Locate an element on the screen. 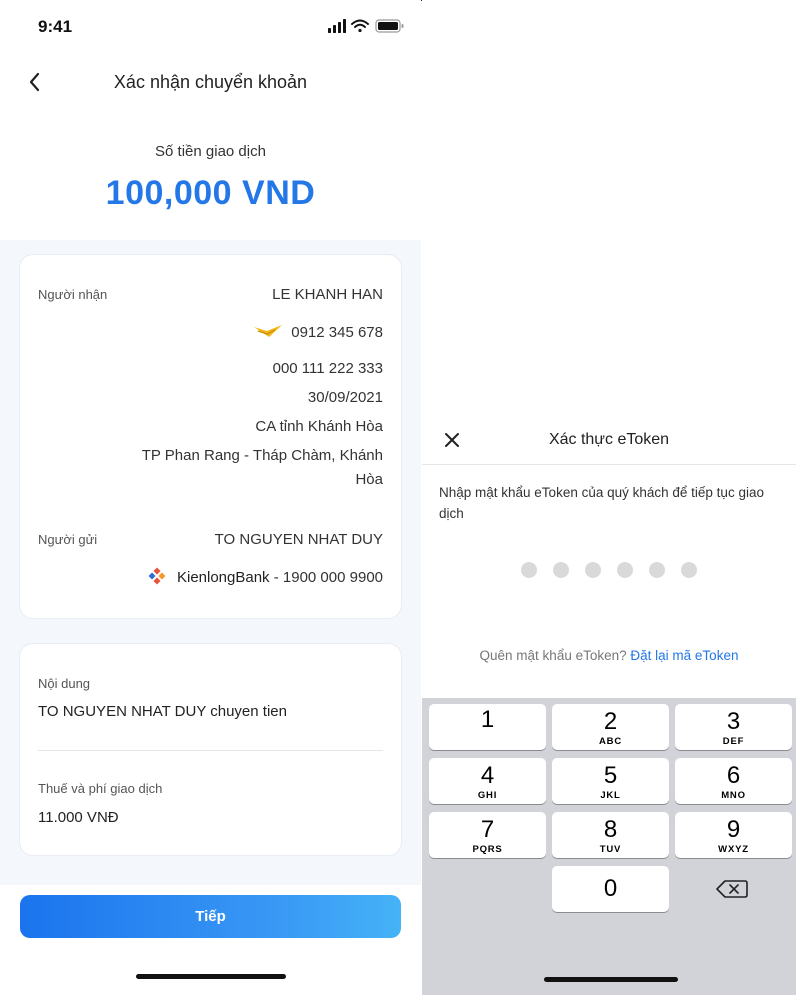 This screenshot has height=995, width=796. recipient-phone: 0912 345 678 is located at coordinates (337, 332).